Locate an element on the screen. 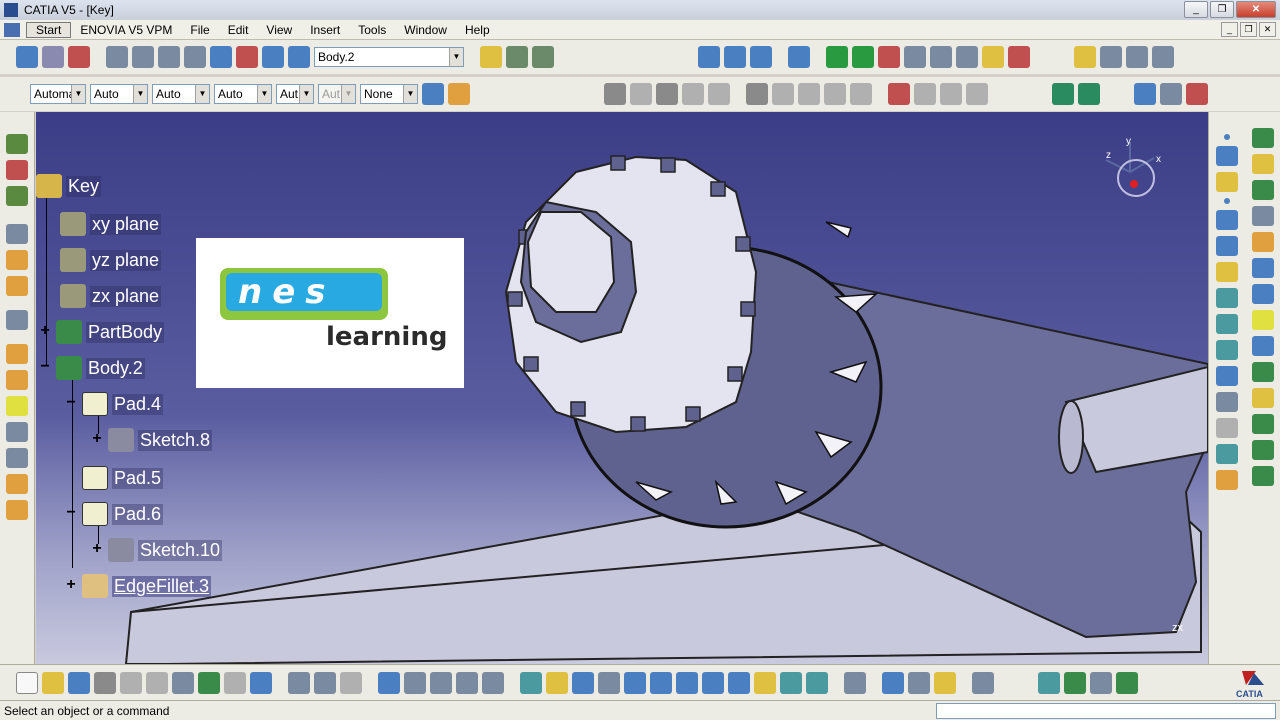 This screenshot has height=720, width=1280. new-icon is located at coordinates (27, 682).